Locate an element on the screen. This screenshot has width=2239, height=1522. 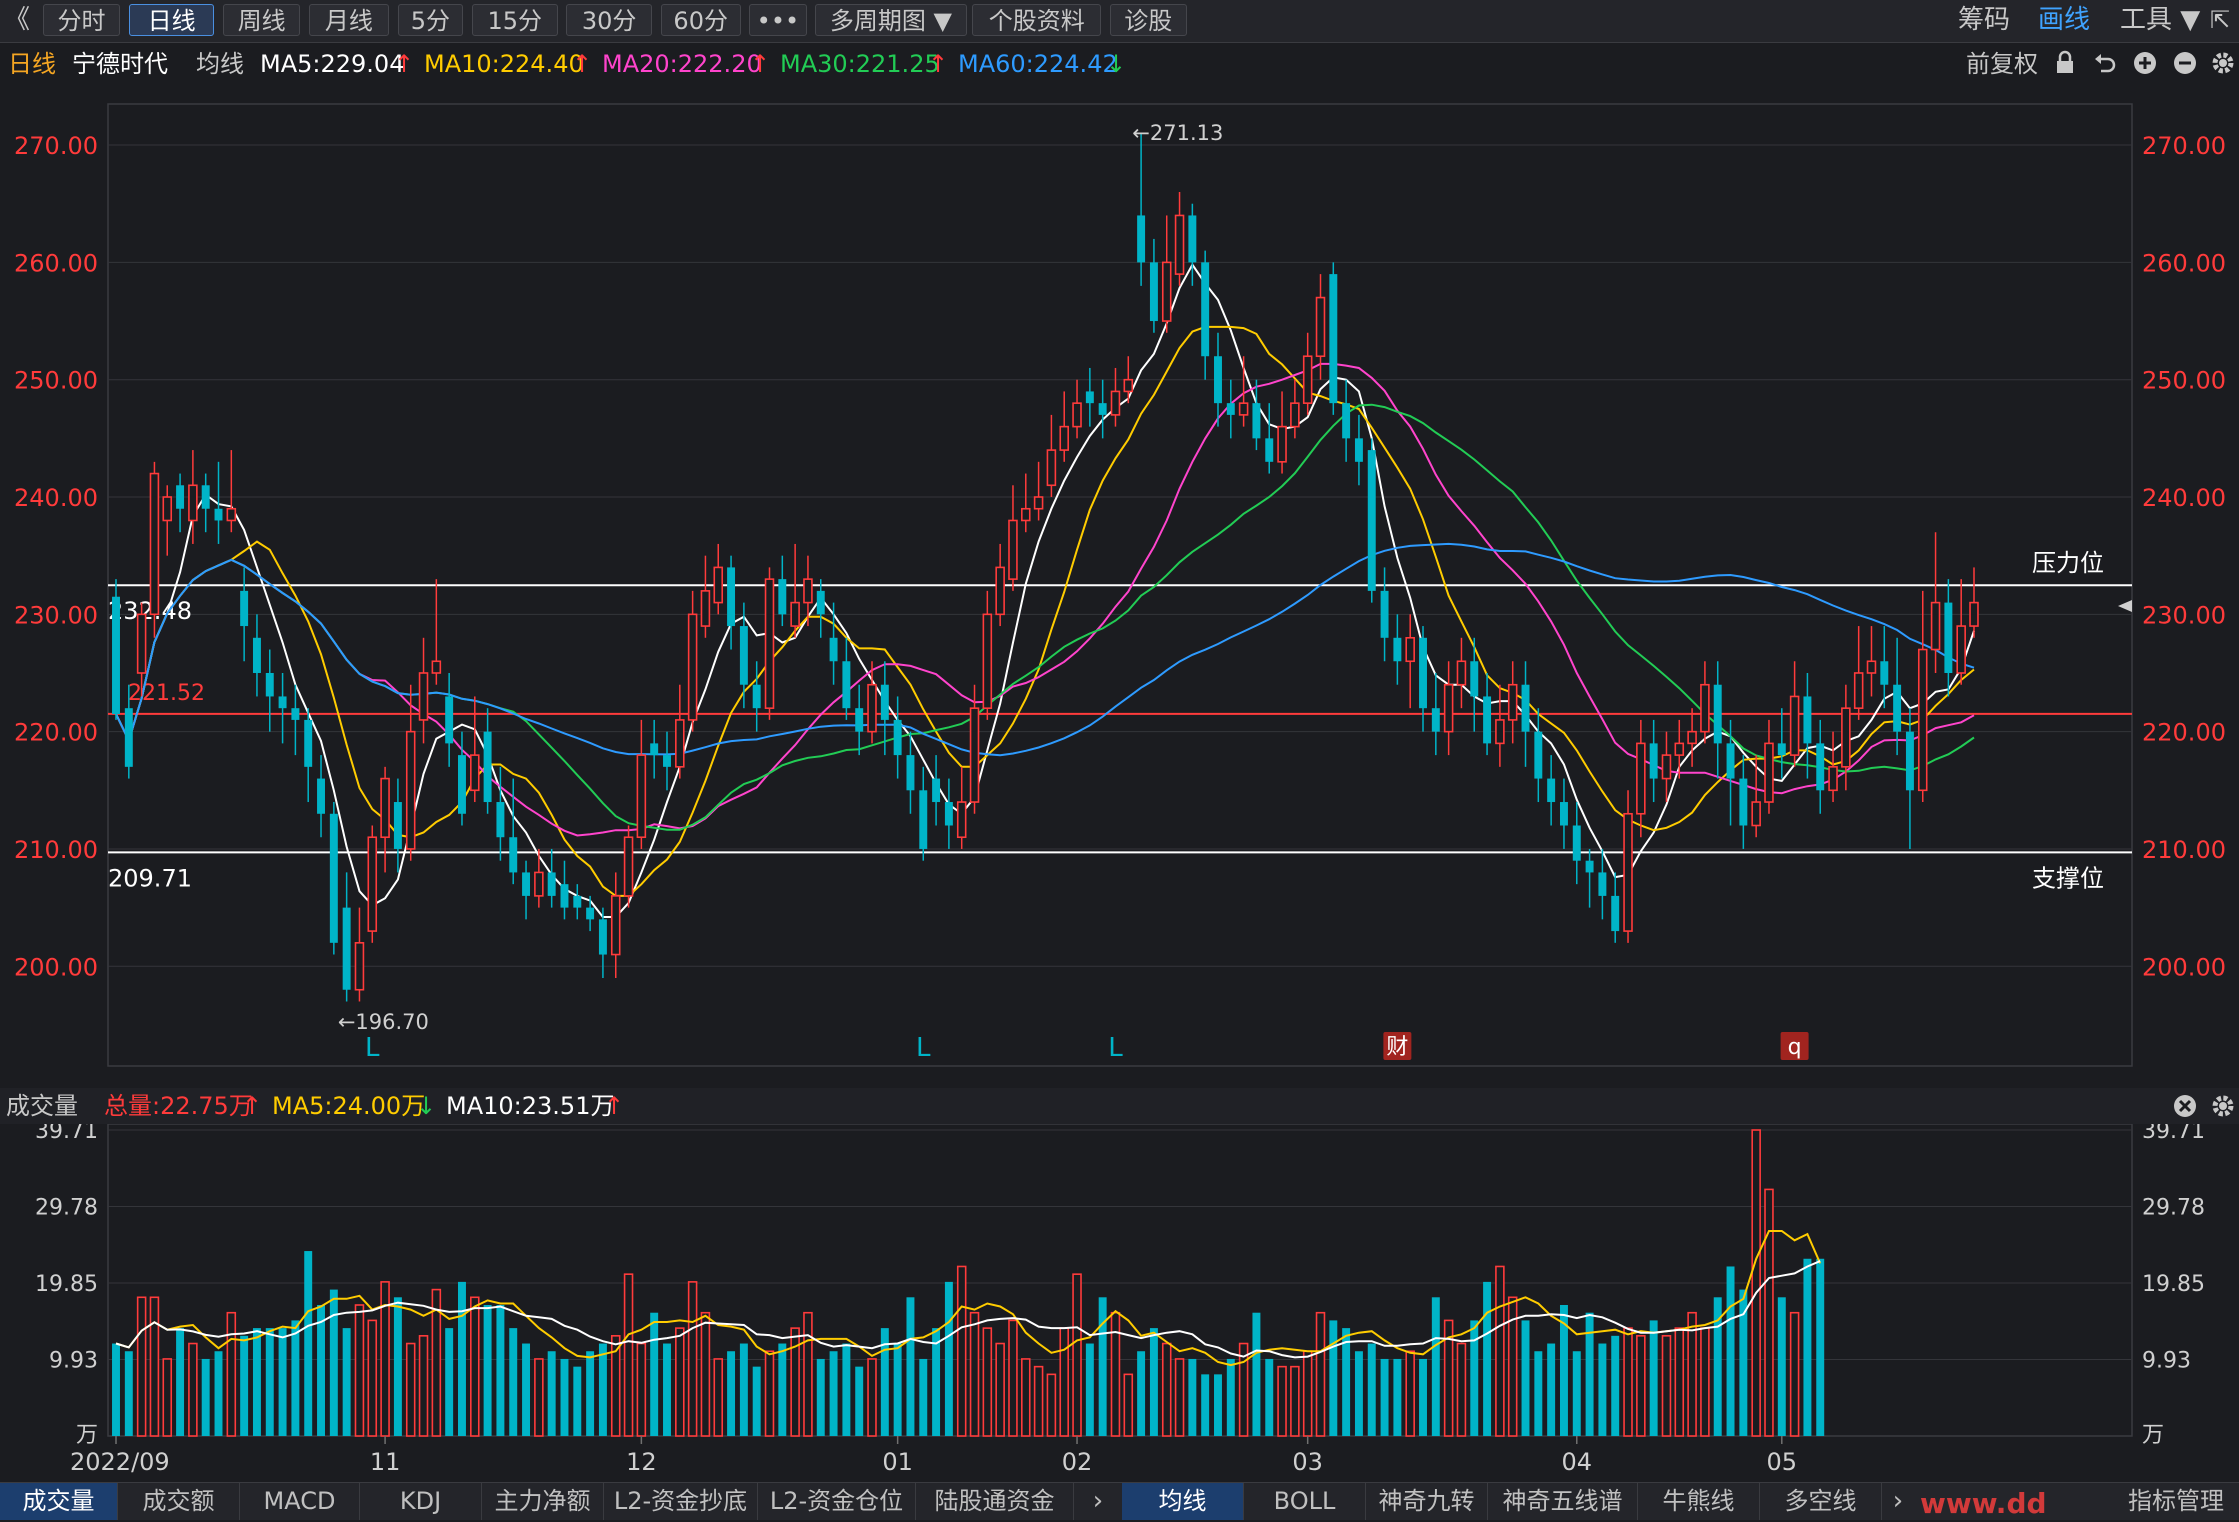
toolbar-button-7: 60分 is located at coordinates (700, 20).